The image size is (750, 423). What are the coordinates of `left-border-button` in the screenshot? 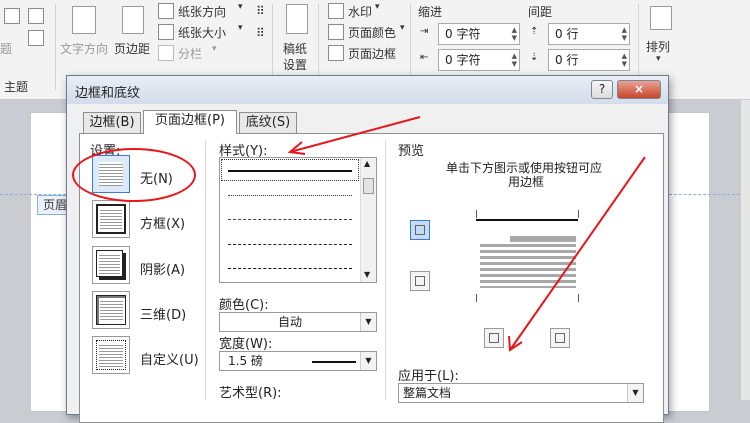 It's located at (494, 338).